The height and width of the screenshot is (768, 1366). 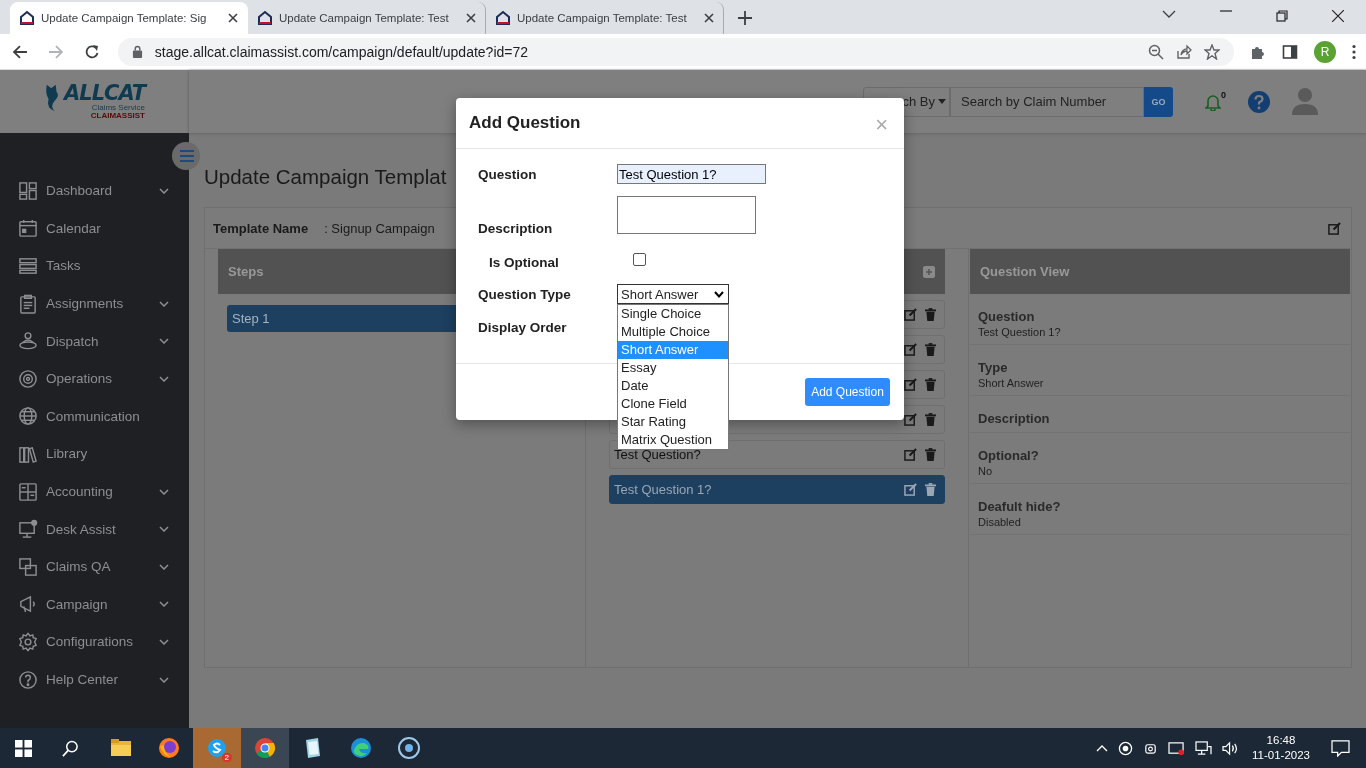 What do you see at coordinates (1011, 383) in the screenshot?
I see `field-value: Short Answer` at bounding box center [1011, 383].